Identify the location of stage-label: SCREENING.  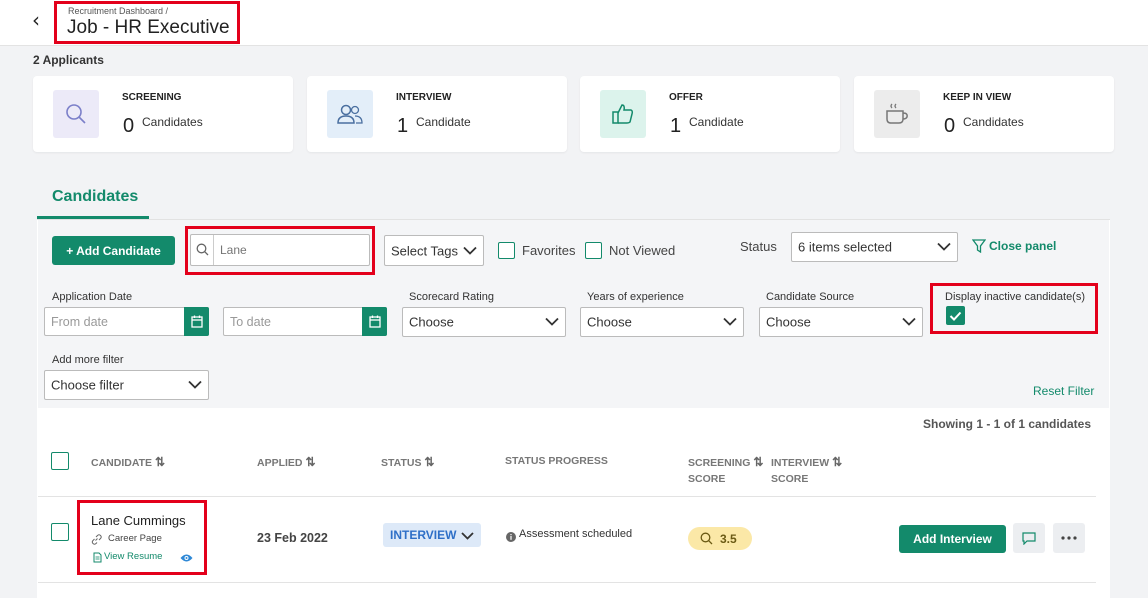
(152, 97).